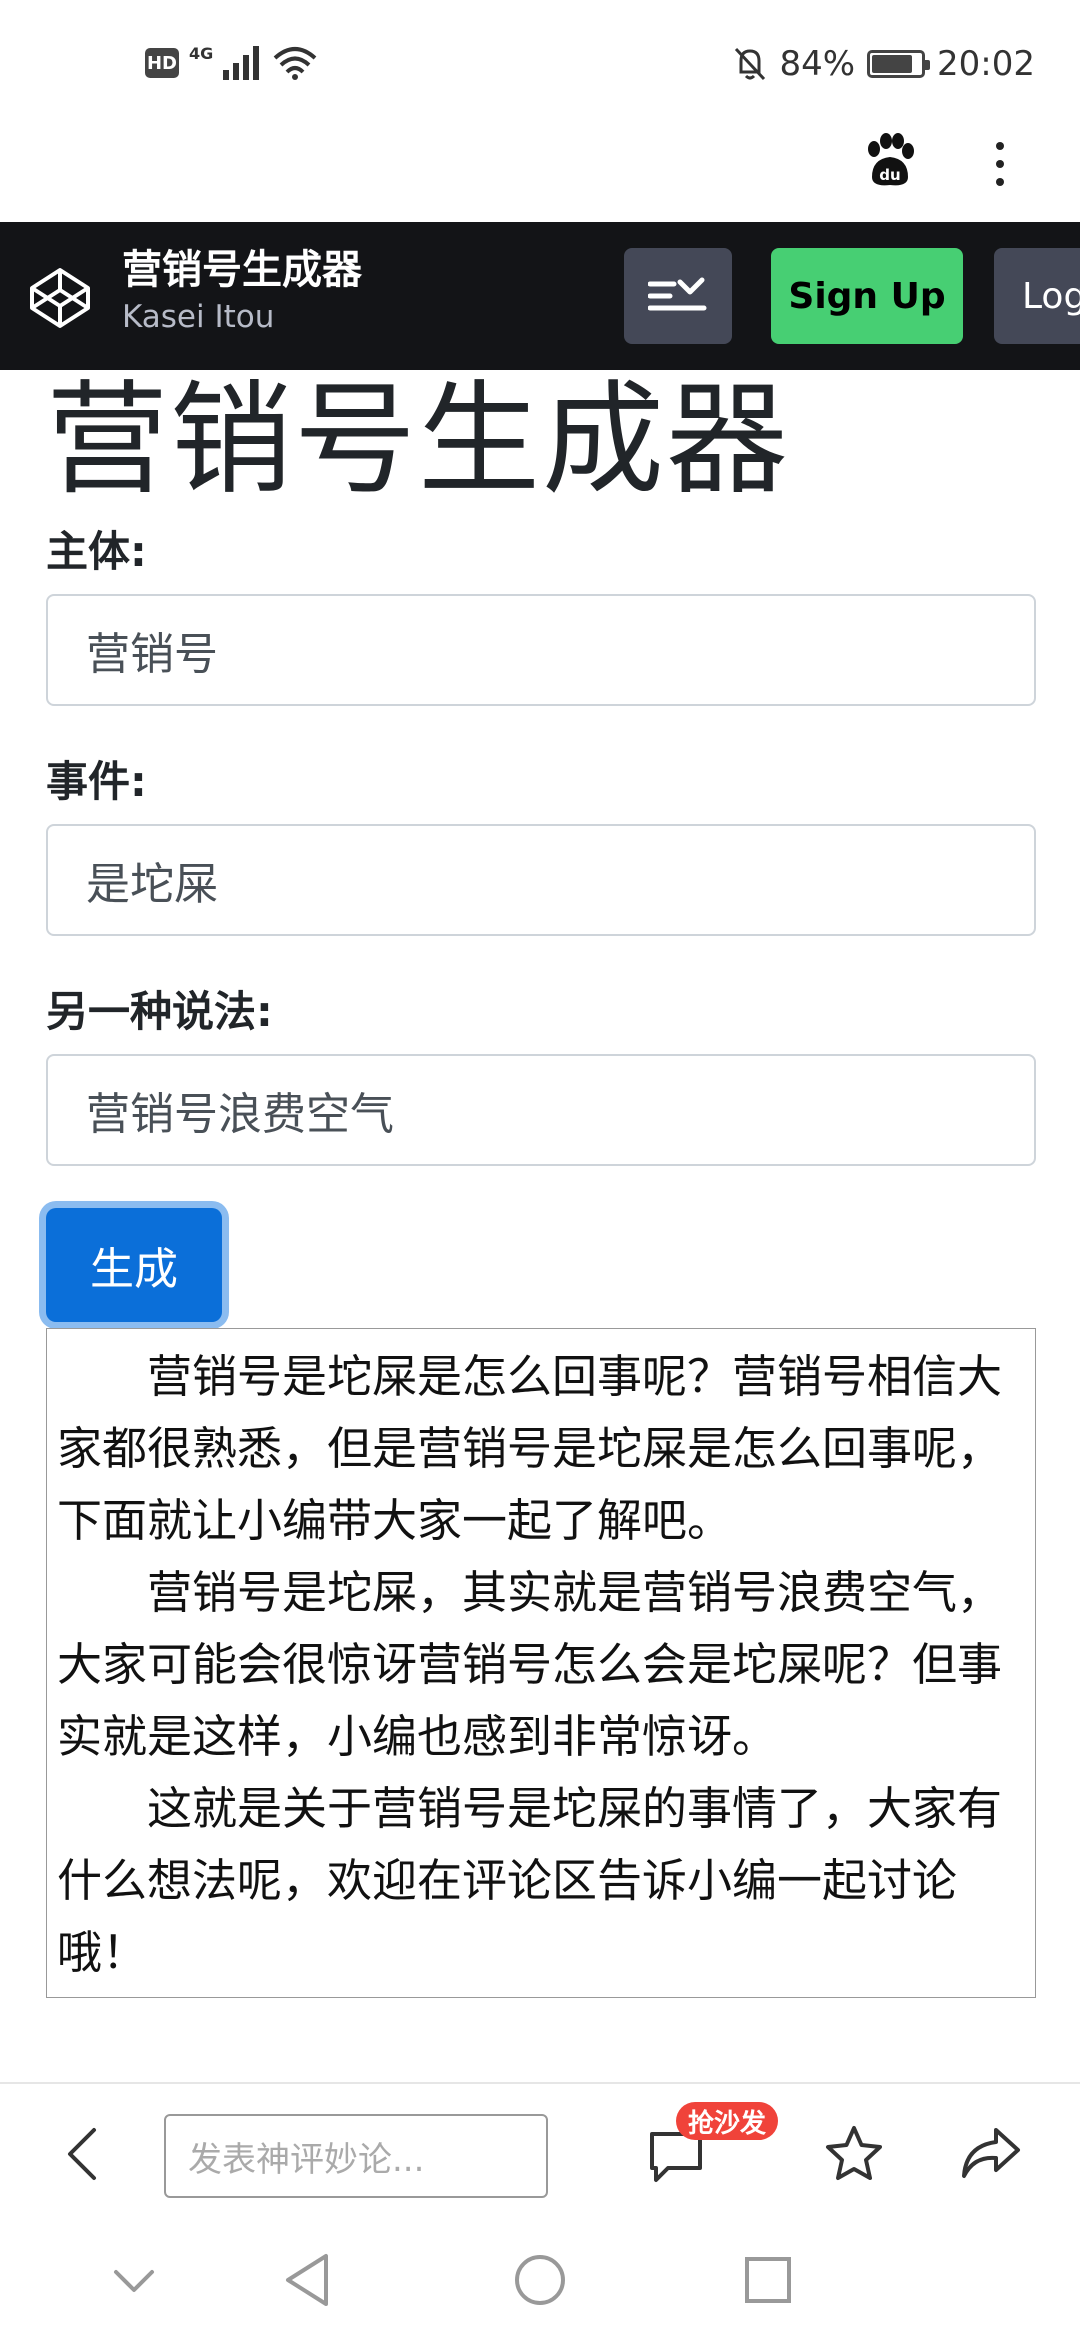 The image size is (1080, 2340). I want to click on nav-home-icon, so click(540, 2280).